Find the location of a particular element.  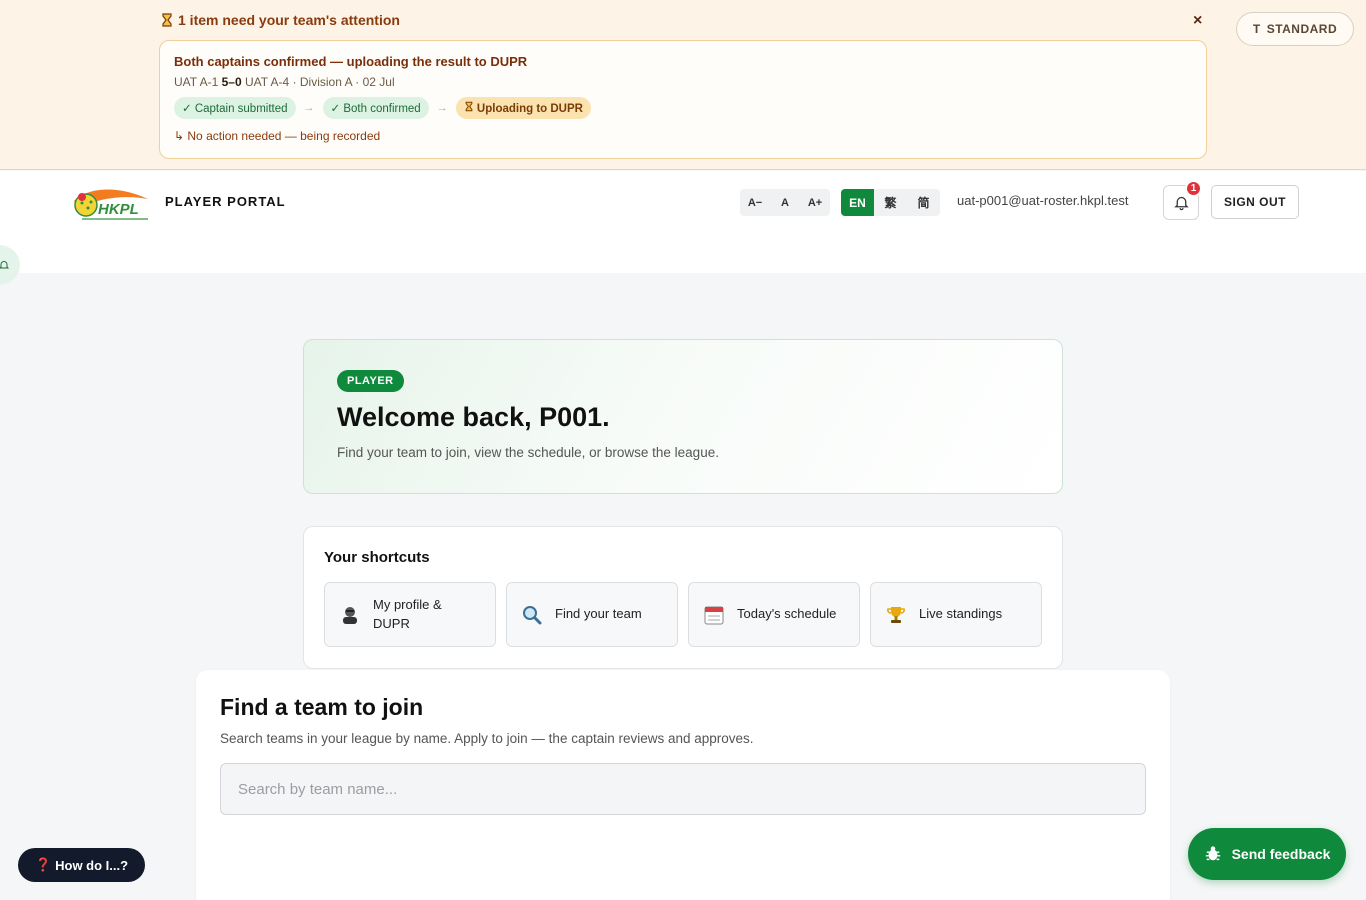

shortcut-my-profile: My profile & DUPR is located at coordinates (410, 614).